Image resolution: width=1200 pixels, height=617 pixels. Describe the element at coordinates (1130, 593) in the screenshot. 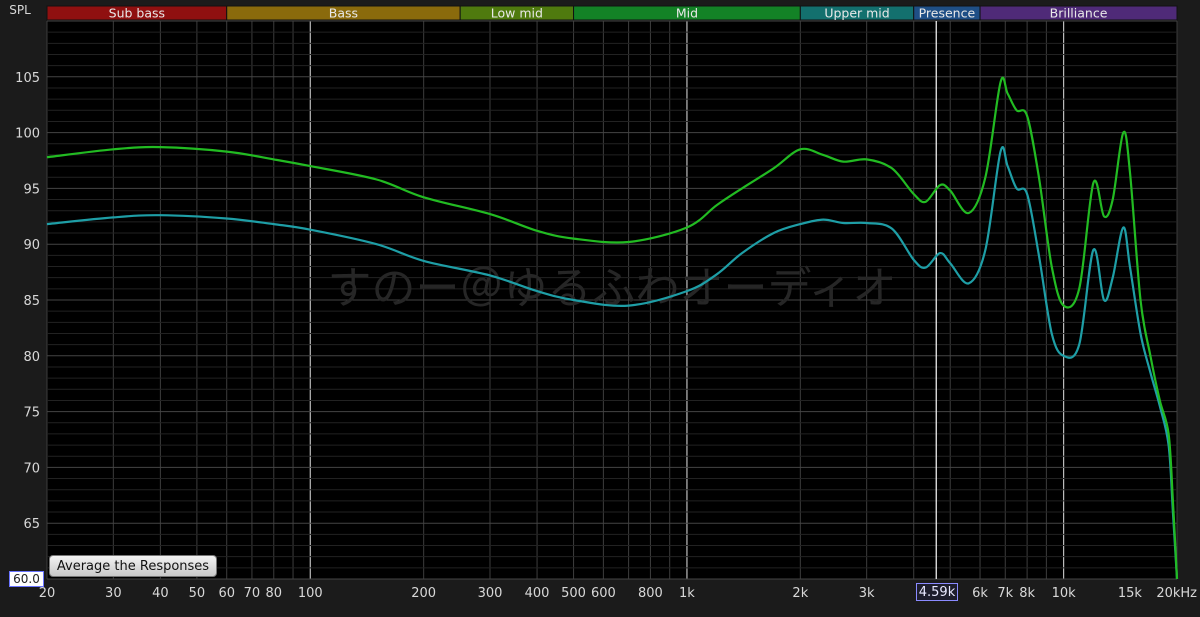

I see `x-tick-label: 15k` at that location.